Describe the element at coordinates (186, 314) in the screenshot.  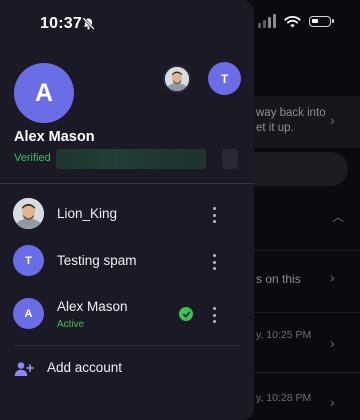
I see `checkmark-icon` at that location.